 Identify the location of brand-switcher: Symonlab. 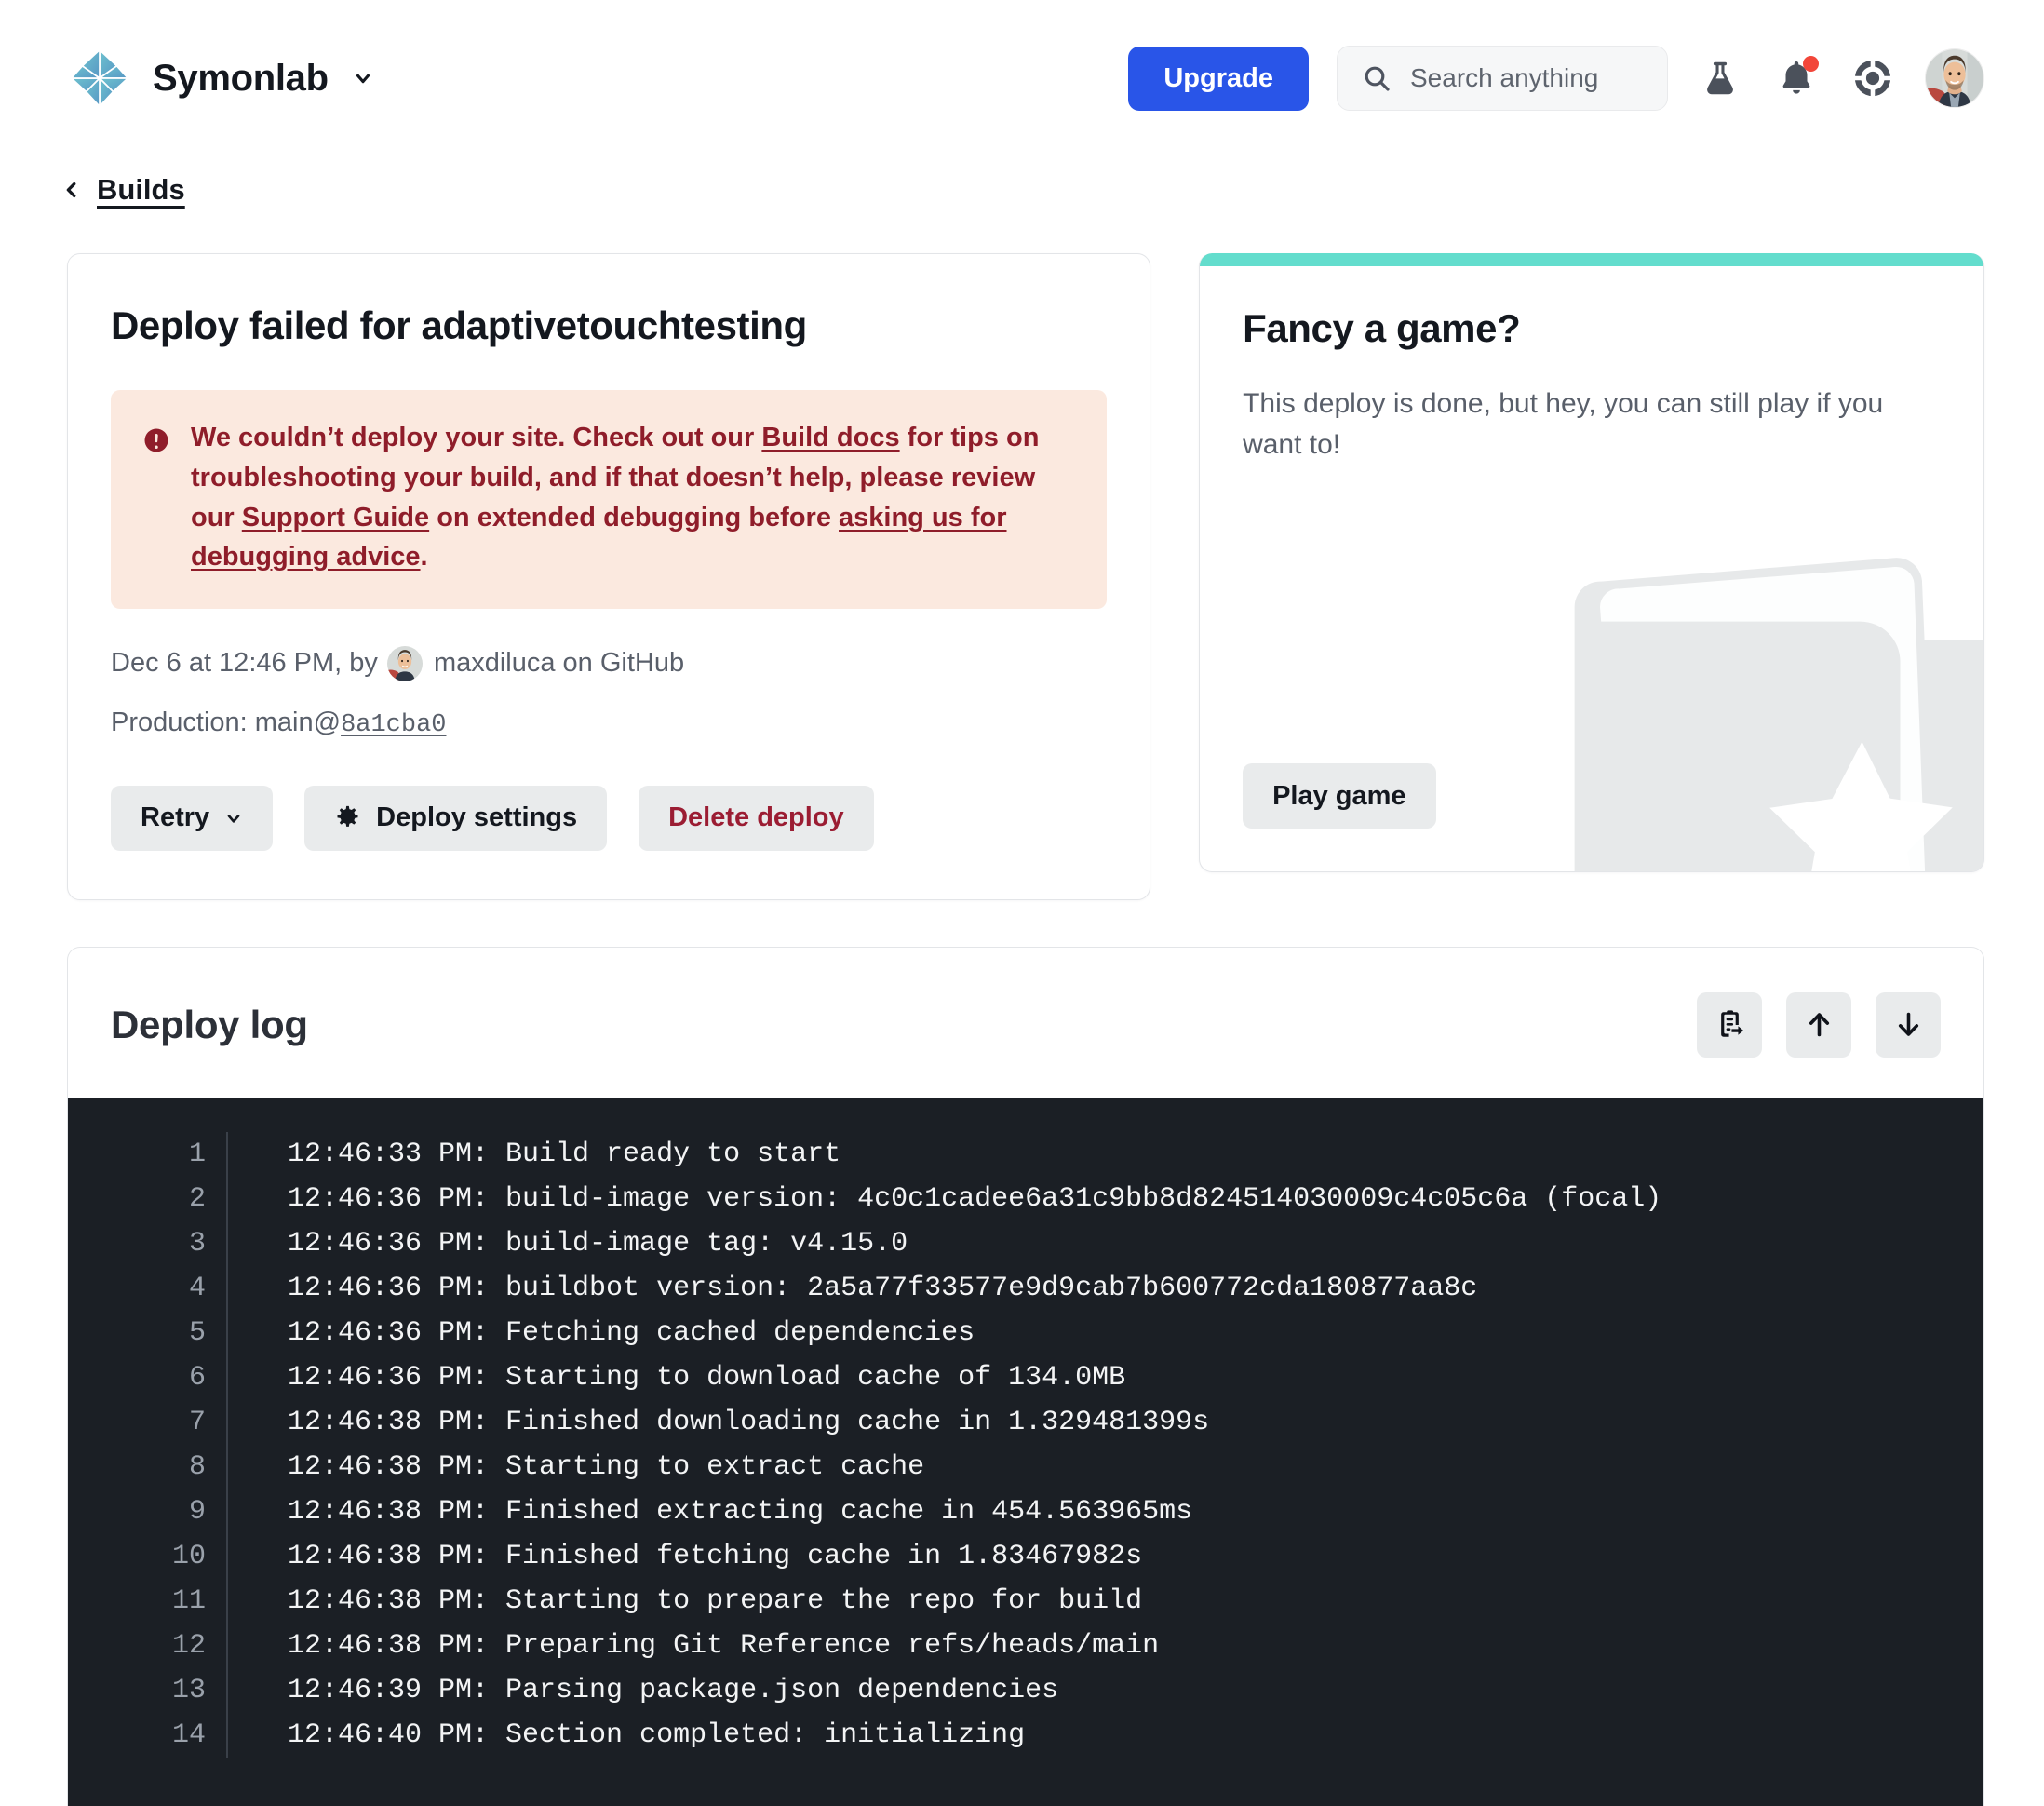
(221, 78).